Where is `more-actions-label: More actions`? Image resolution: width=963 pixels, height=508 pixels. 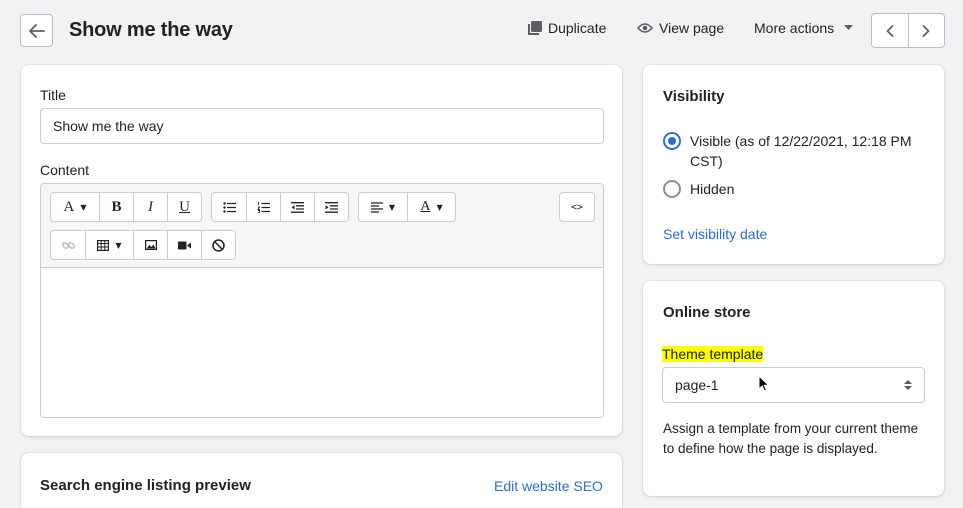
more-actions-label: More actions is located at coordinates (794, 28).